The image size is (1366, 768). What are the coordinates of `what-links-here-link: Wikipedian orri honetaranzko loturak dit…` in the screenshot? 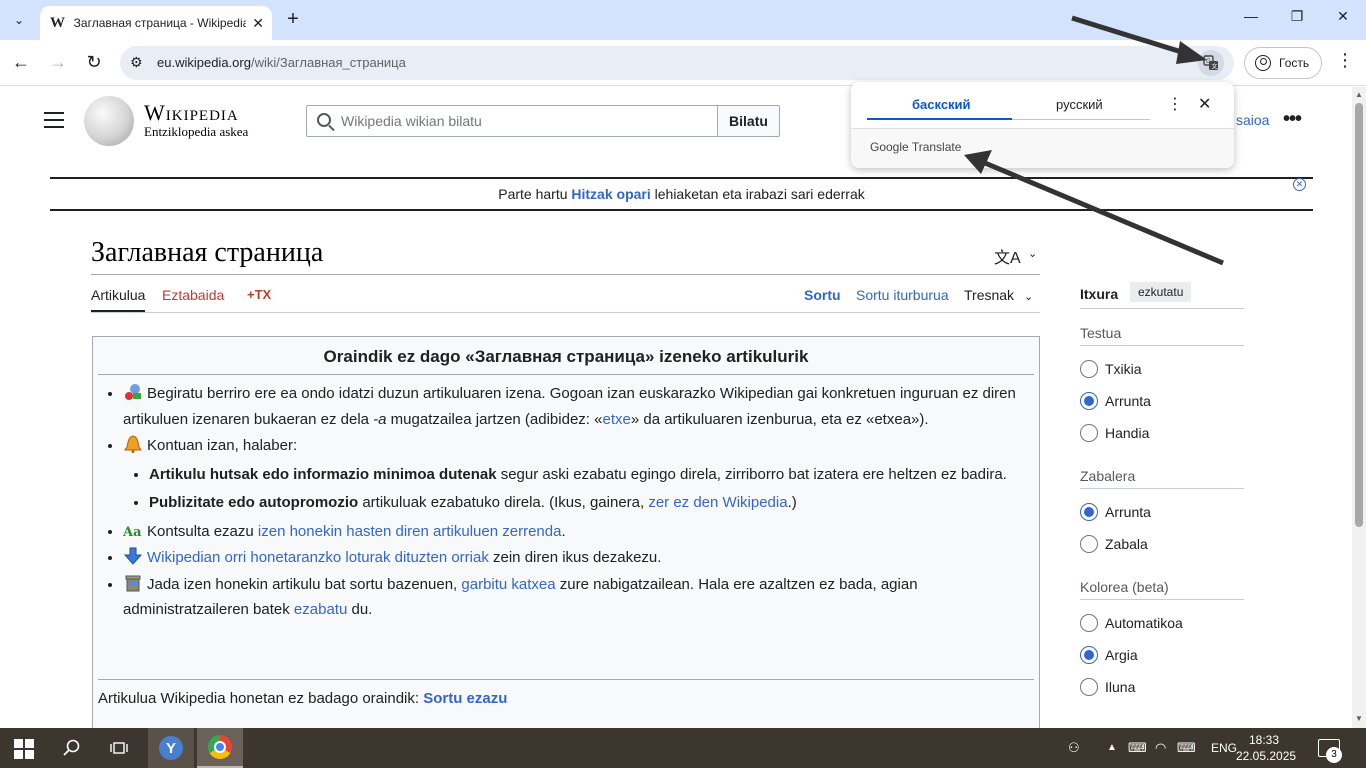 It's located at (318, 557).